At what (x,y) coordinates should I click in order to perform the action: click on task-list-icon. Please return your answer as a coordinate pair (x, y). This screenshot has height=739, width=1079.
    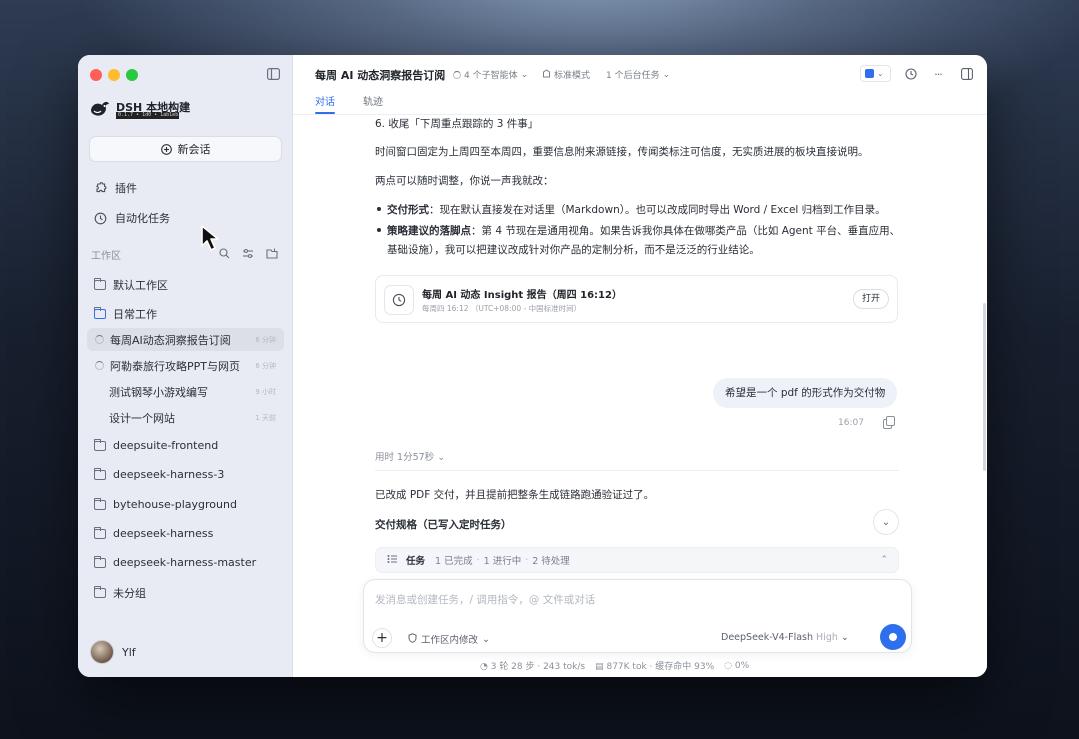
    Looking at the image, I should click on (392, 560).